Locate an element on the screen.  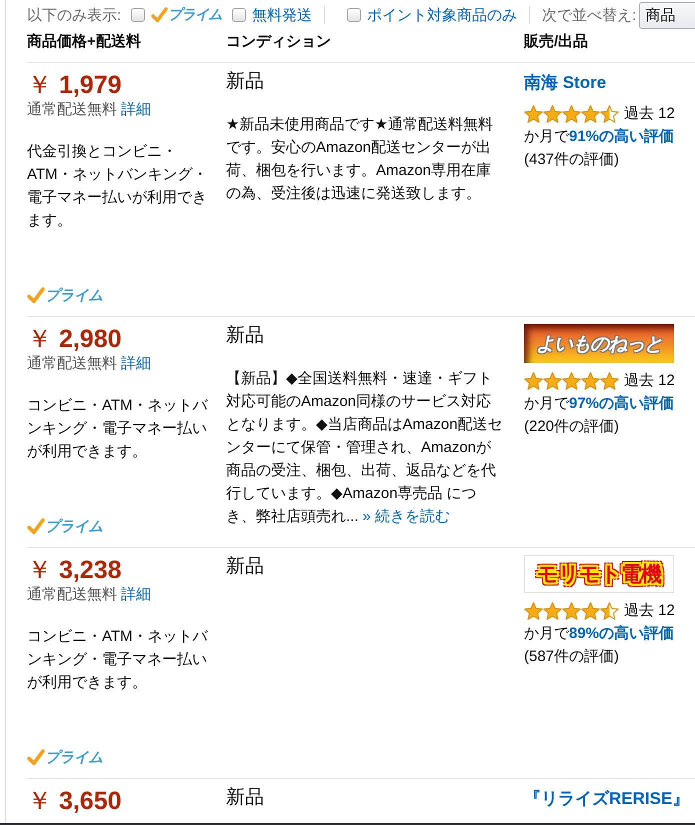
price: ￥ 3,238 is located at coordinates (74, 570).